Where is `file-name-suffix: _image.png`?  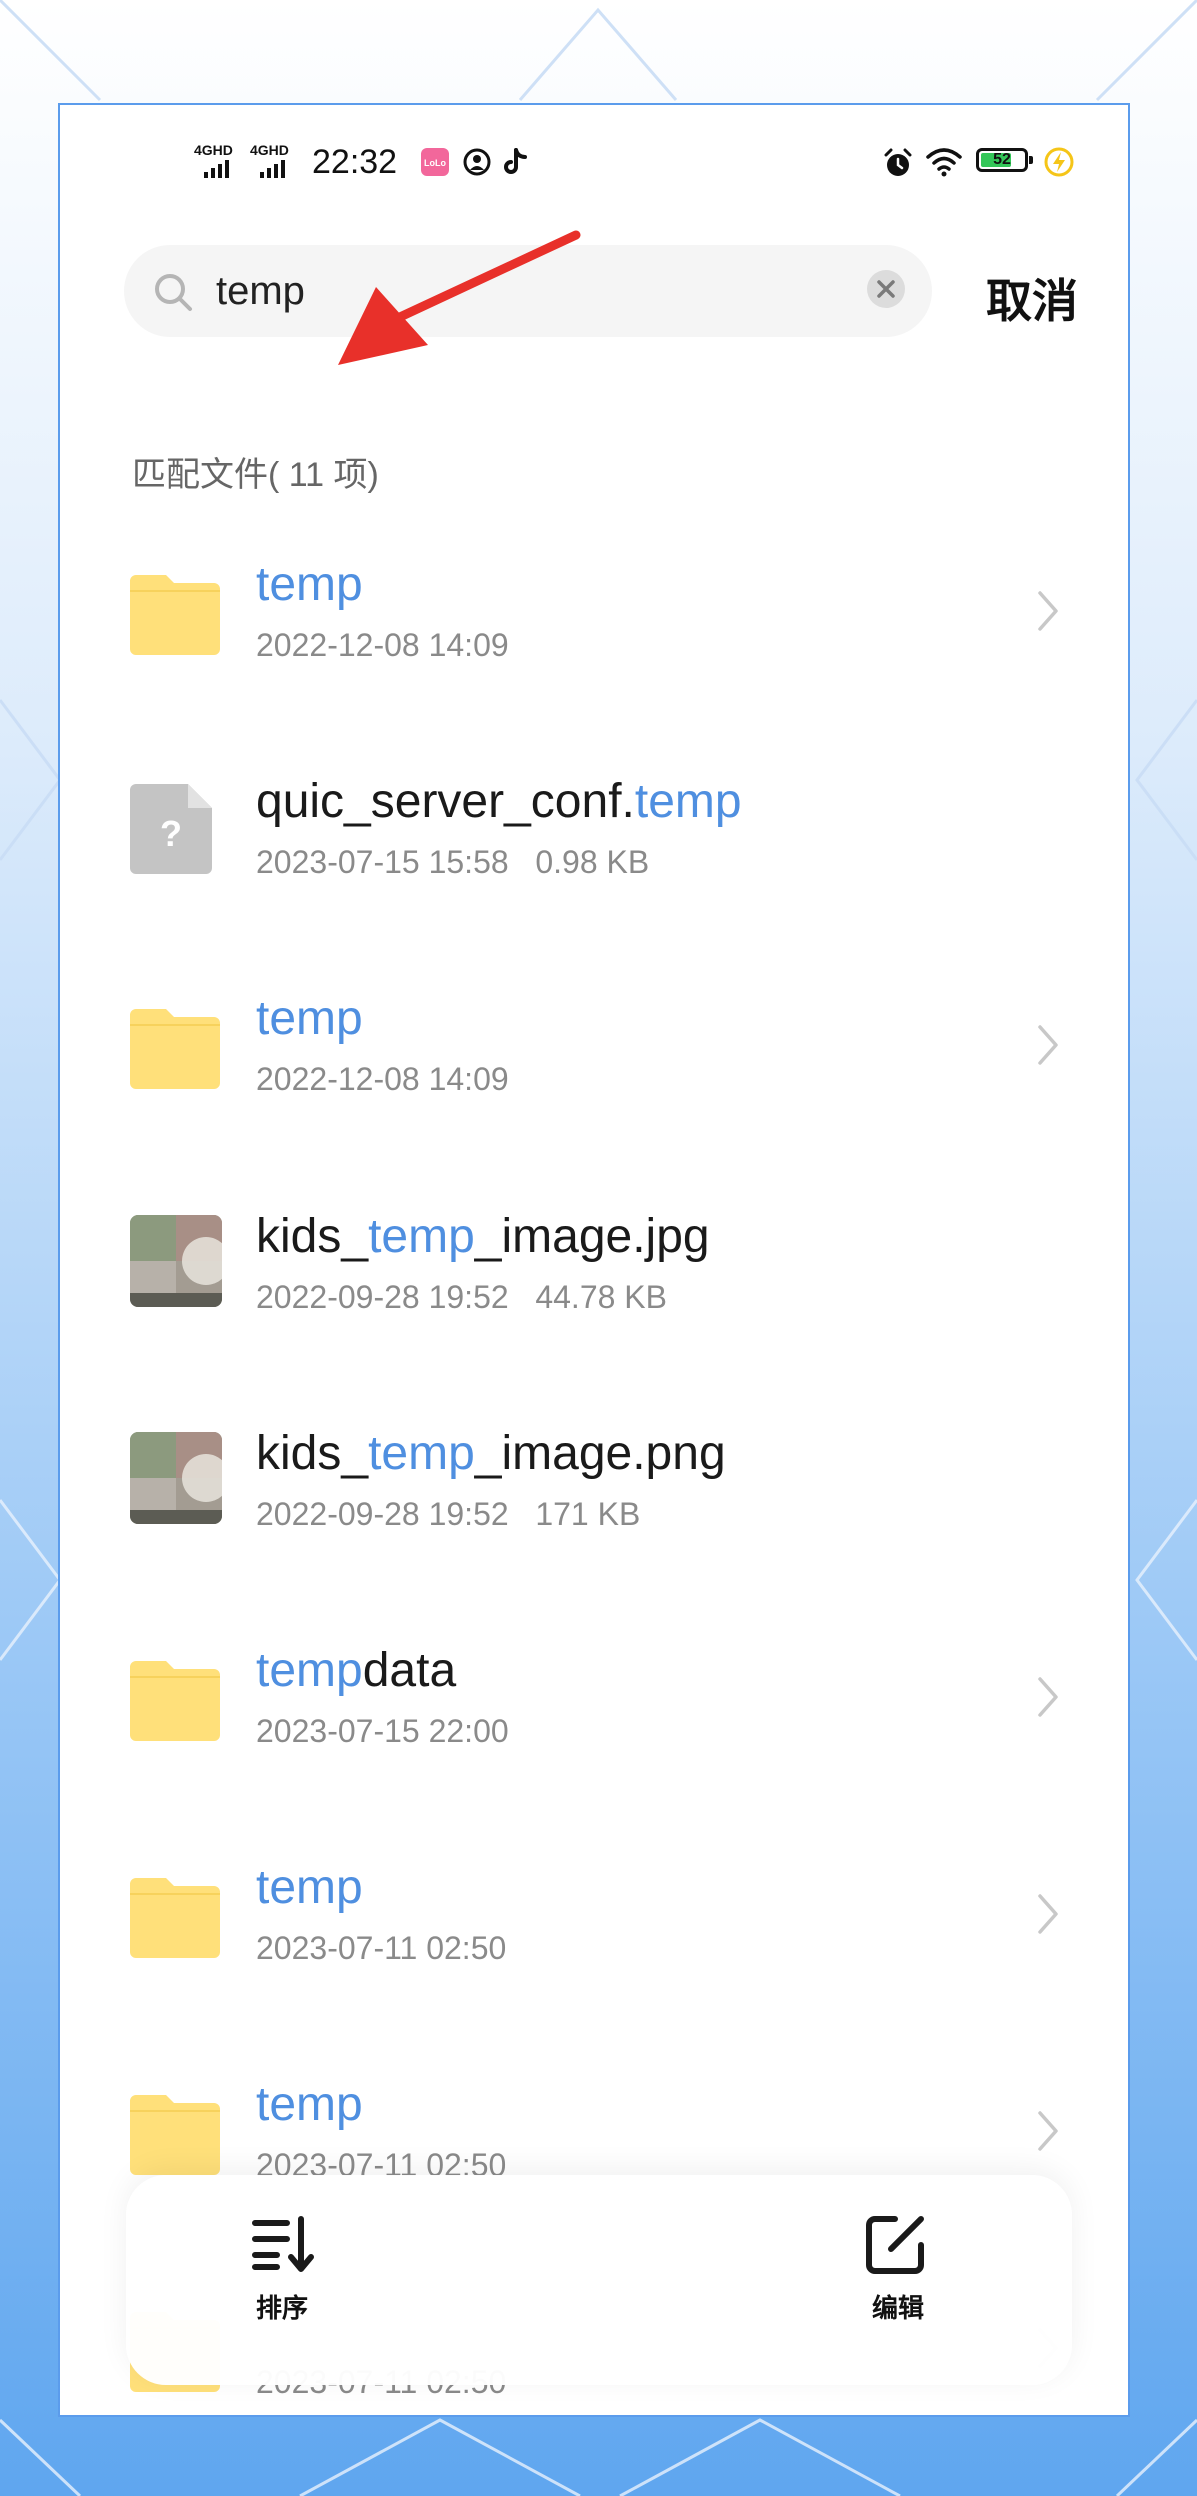
file-name-suffix: _image.png is located at coordinates (600, 1453).